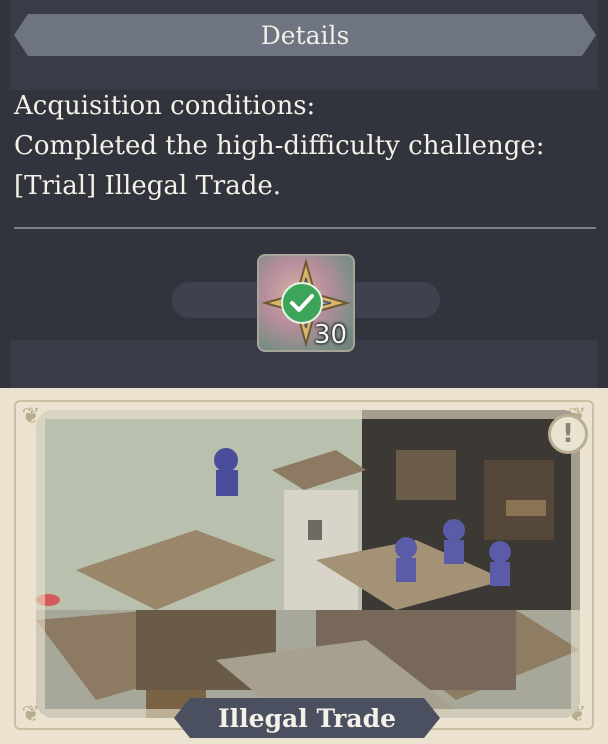  I want to click on checkmark-icon, so click(302, 303).